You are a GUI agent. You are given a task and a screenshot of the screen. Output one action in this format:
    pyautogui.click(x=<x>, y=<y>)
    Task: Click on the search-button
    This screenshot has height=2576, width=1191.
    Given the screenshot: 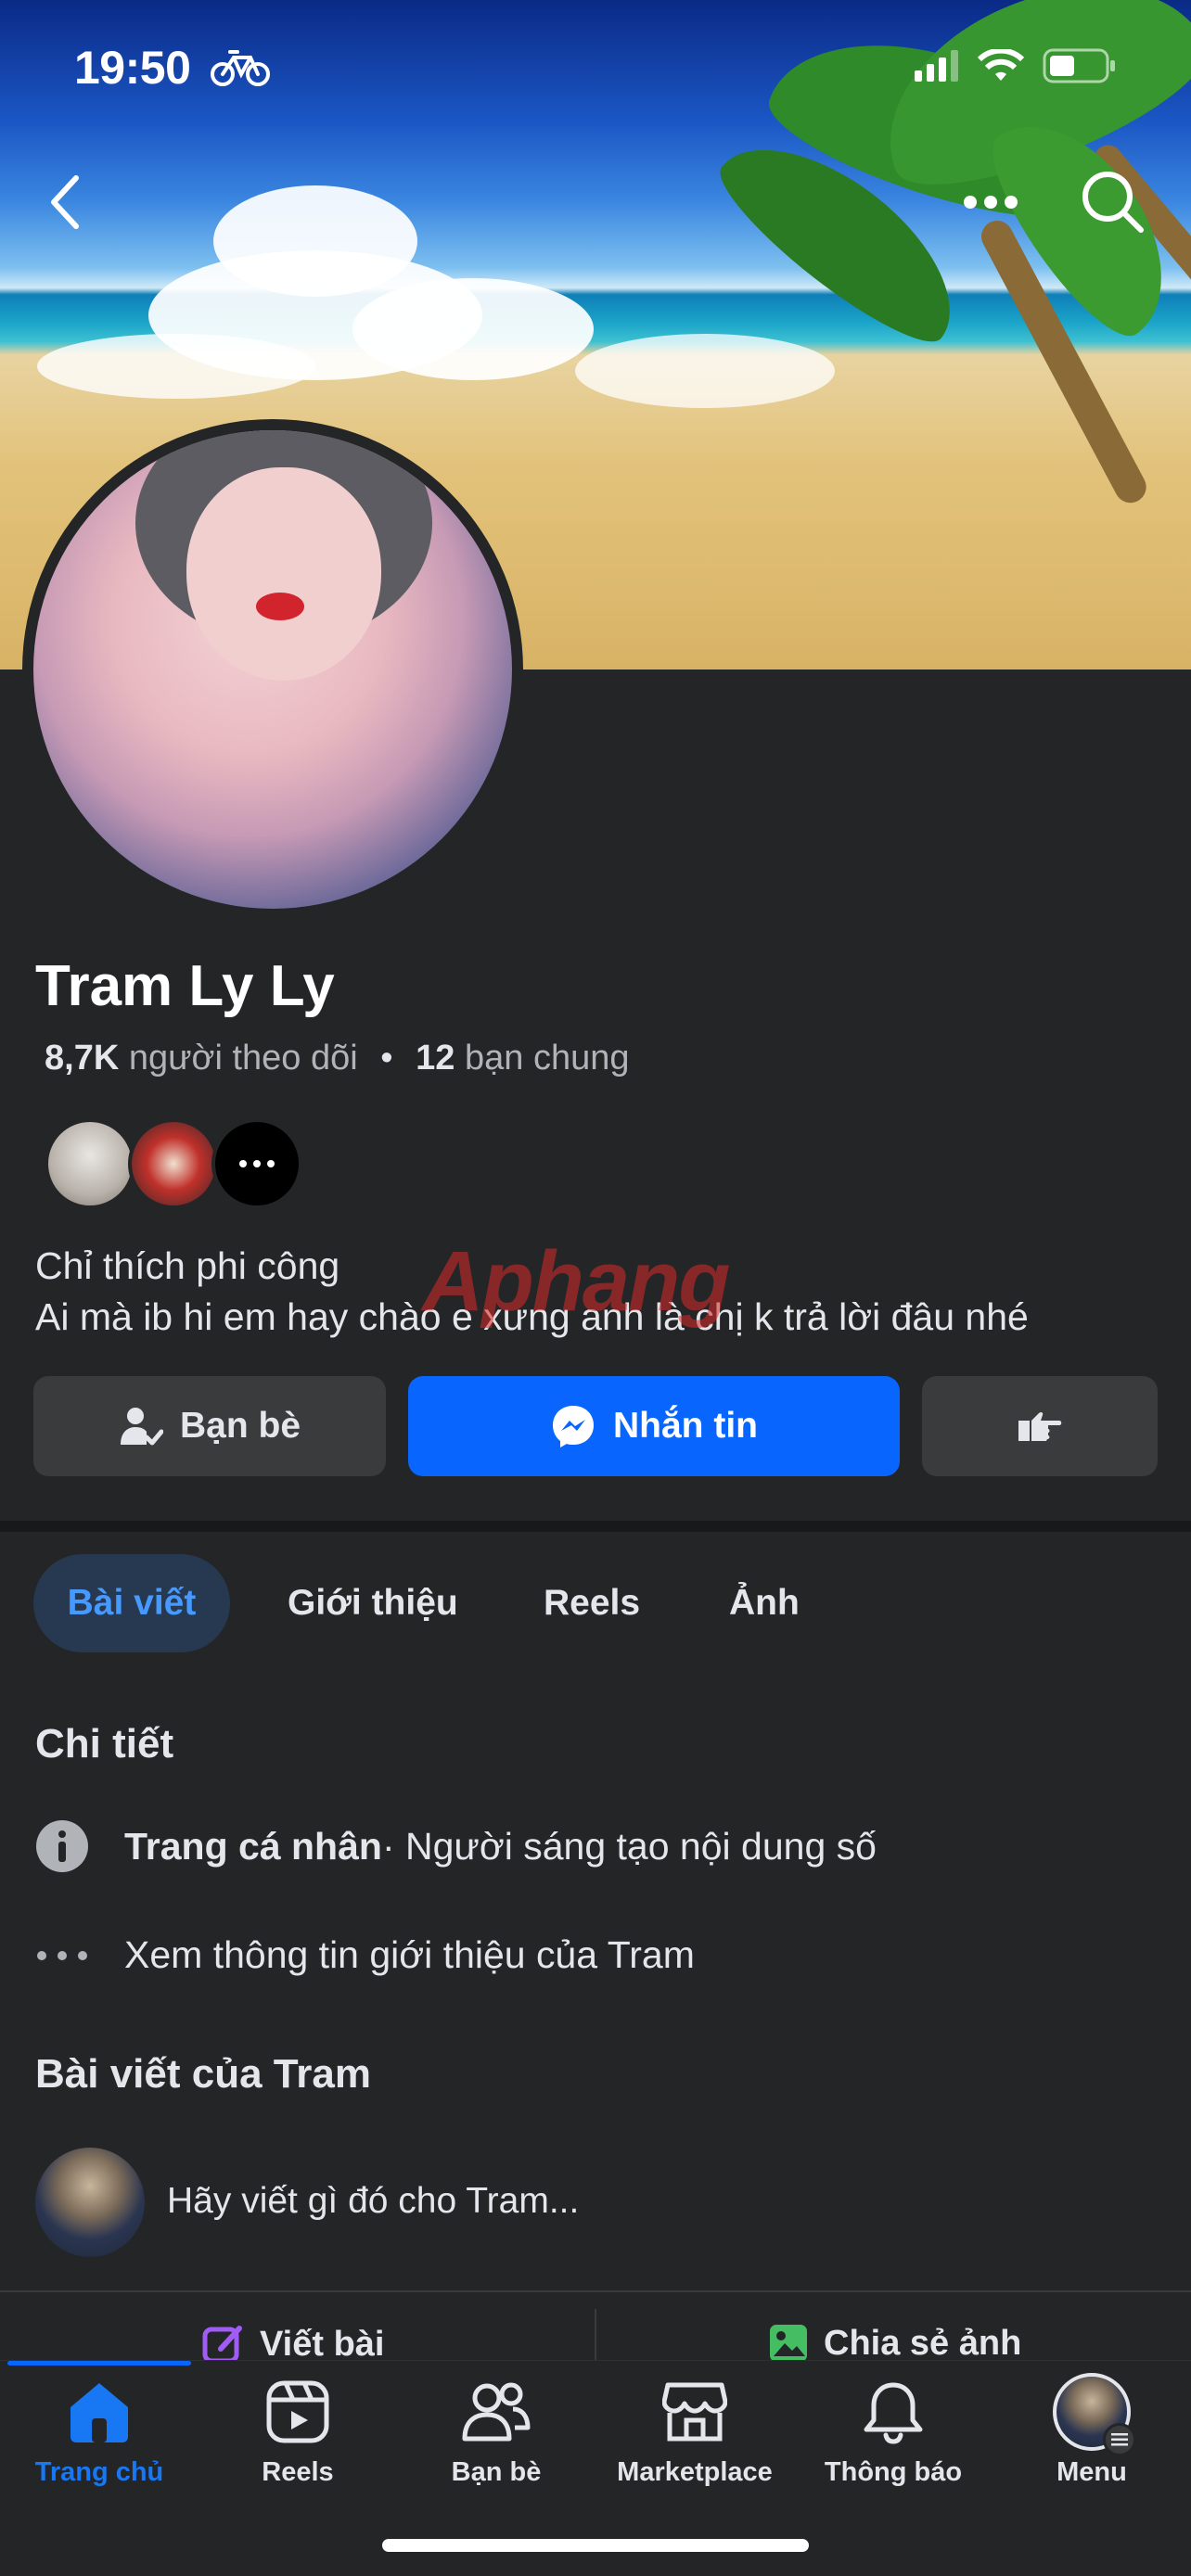 What is the action you would take?
    pyautogui.click(x=1113, y=202)
    